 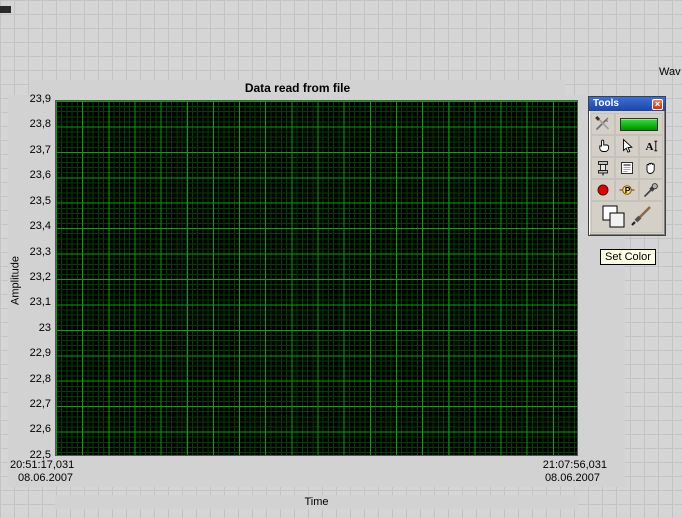 I want to click on y-tick: 23,5, so click(x=40, y=200).